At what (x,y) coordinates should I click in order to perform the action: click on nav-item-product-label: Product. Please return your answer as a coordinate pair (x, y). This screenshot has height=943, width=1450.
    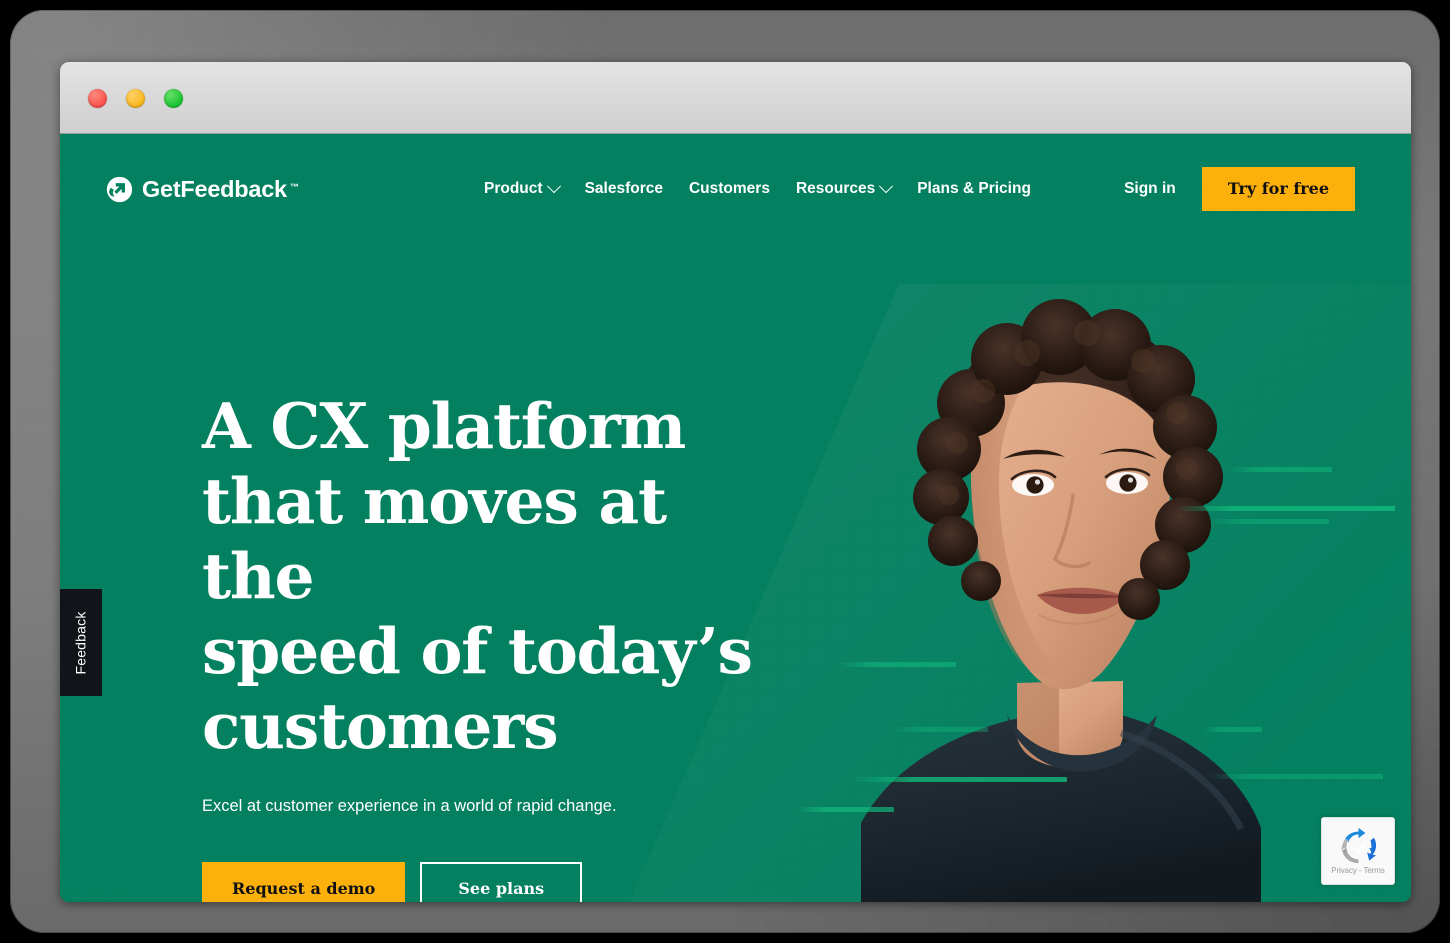
    Looking at the image, I should click on (513, 188).